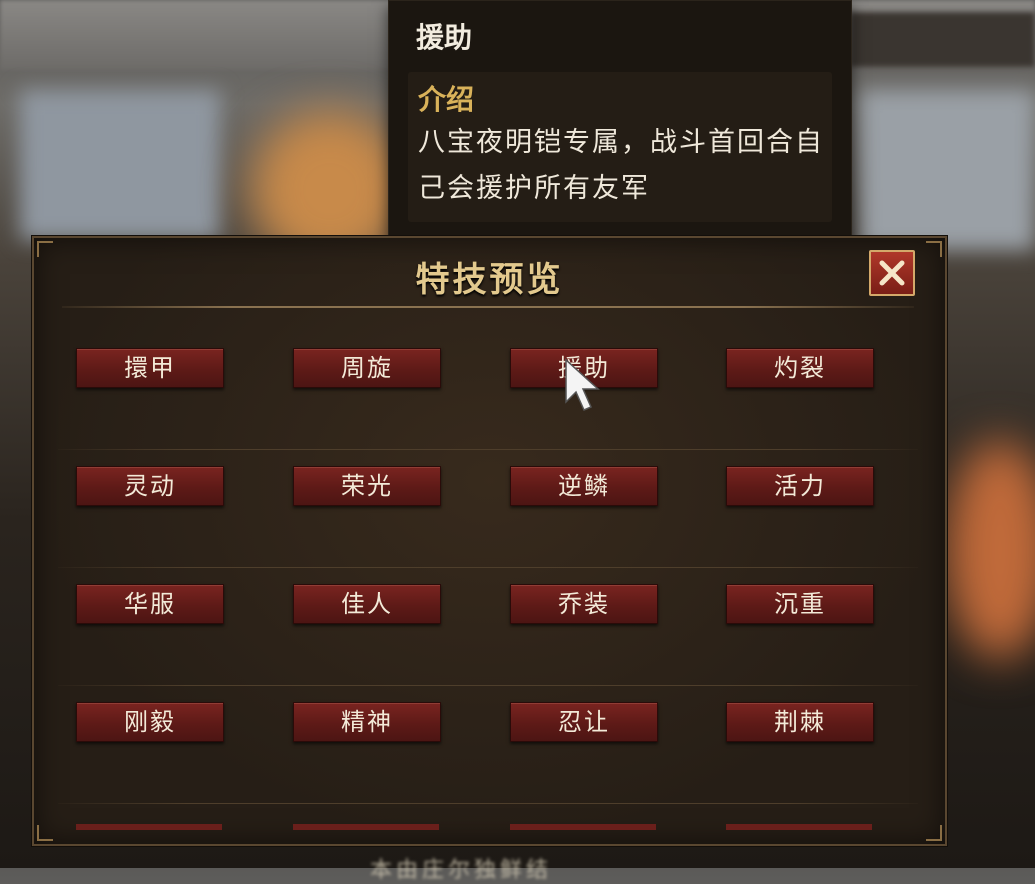  What do you see at coordinates (800, 604) in the screenshot?
I see `skill-button: 沉重` at bounding box center [800, 604].